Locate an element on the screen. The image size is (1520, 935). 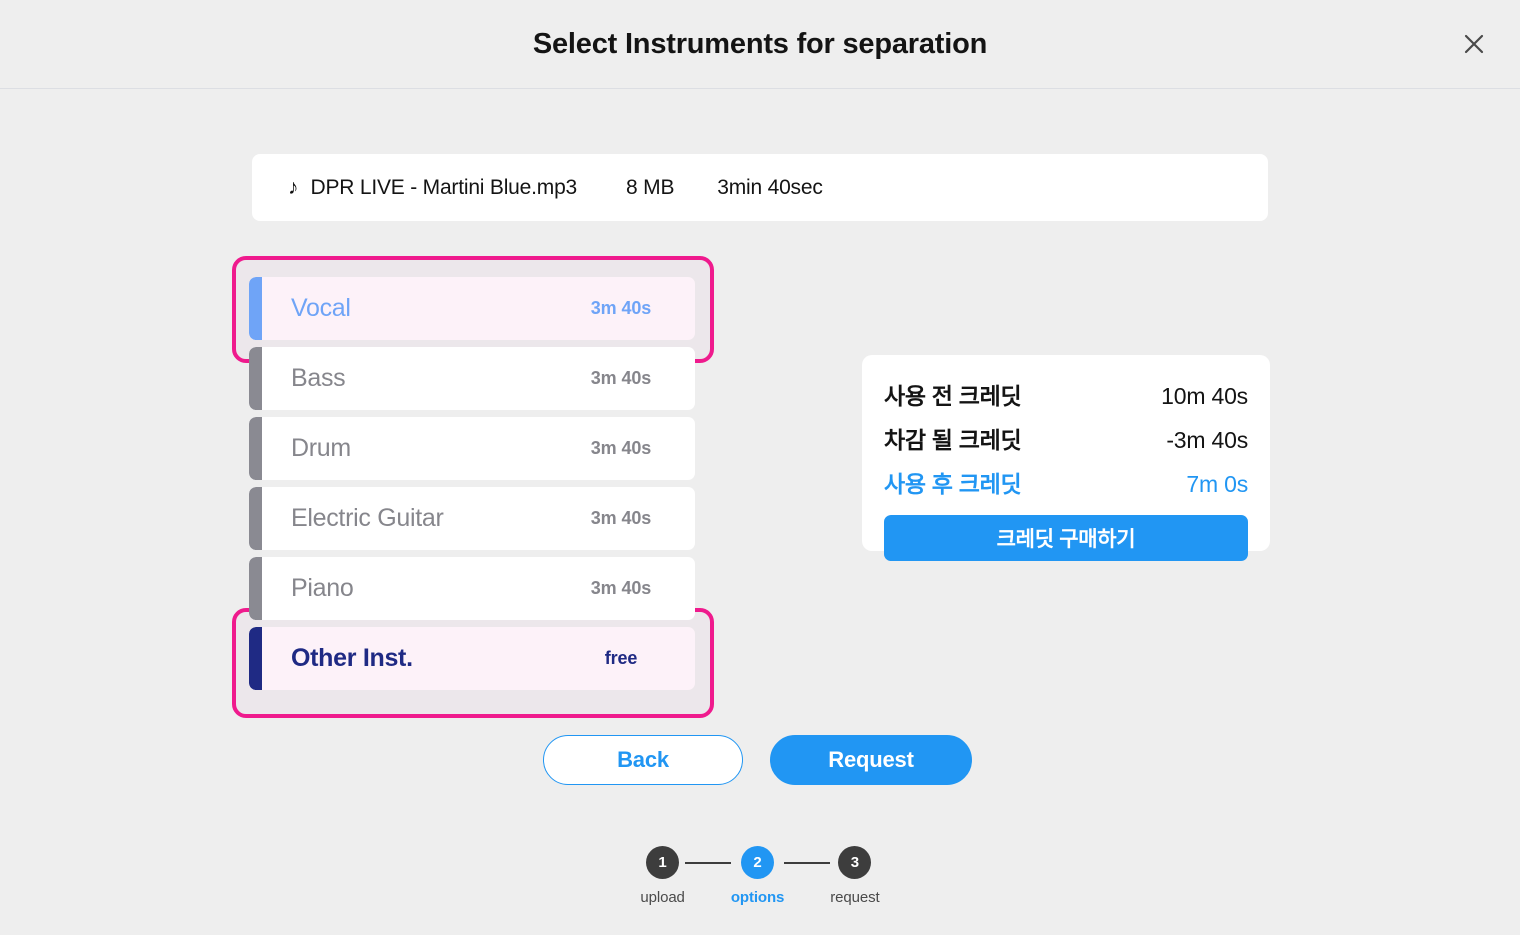
instrument-row-vocal: Vocal 3m 40s is located at coordinates (472, 308).